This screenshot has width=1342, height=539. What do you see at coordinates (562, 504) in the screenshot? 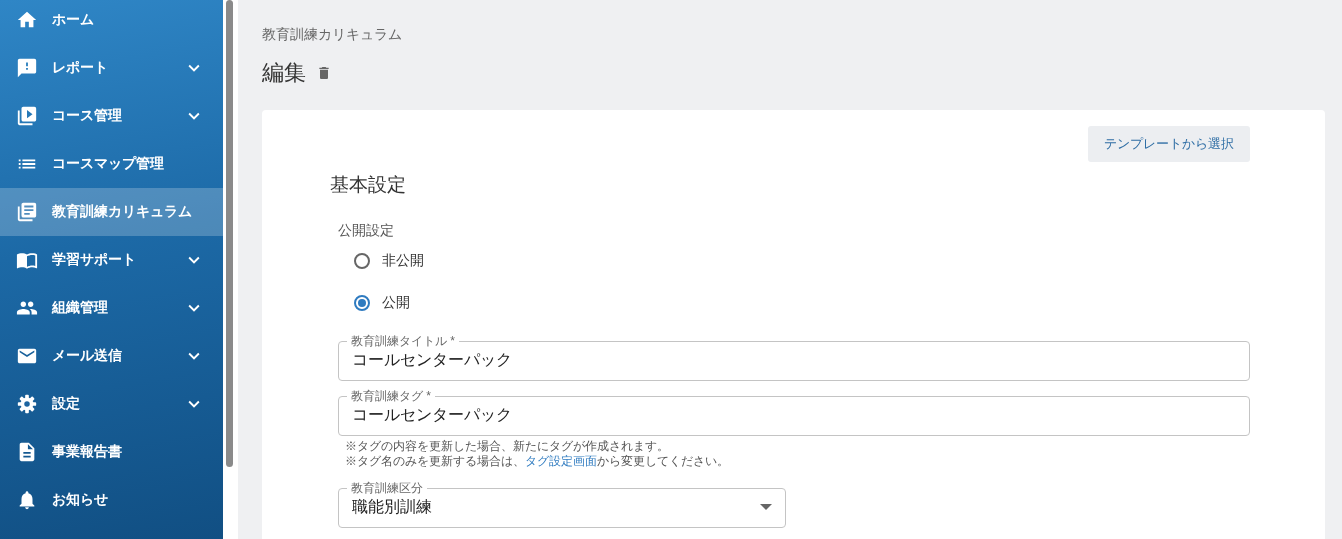
I see `select-field: 教育訓練区分 職能別訓練` at bounding box center [562, 504].